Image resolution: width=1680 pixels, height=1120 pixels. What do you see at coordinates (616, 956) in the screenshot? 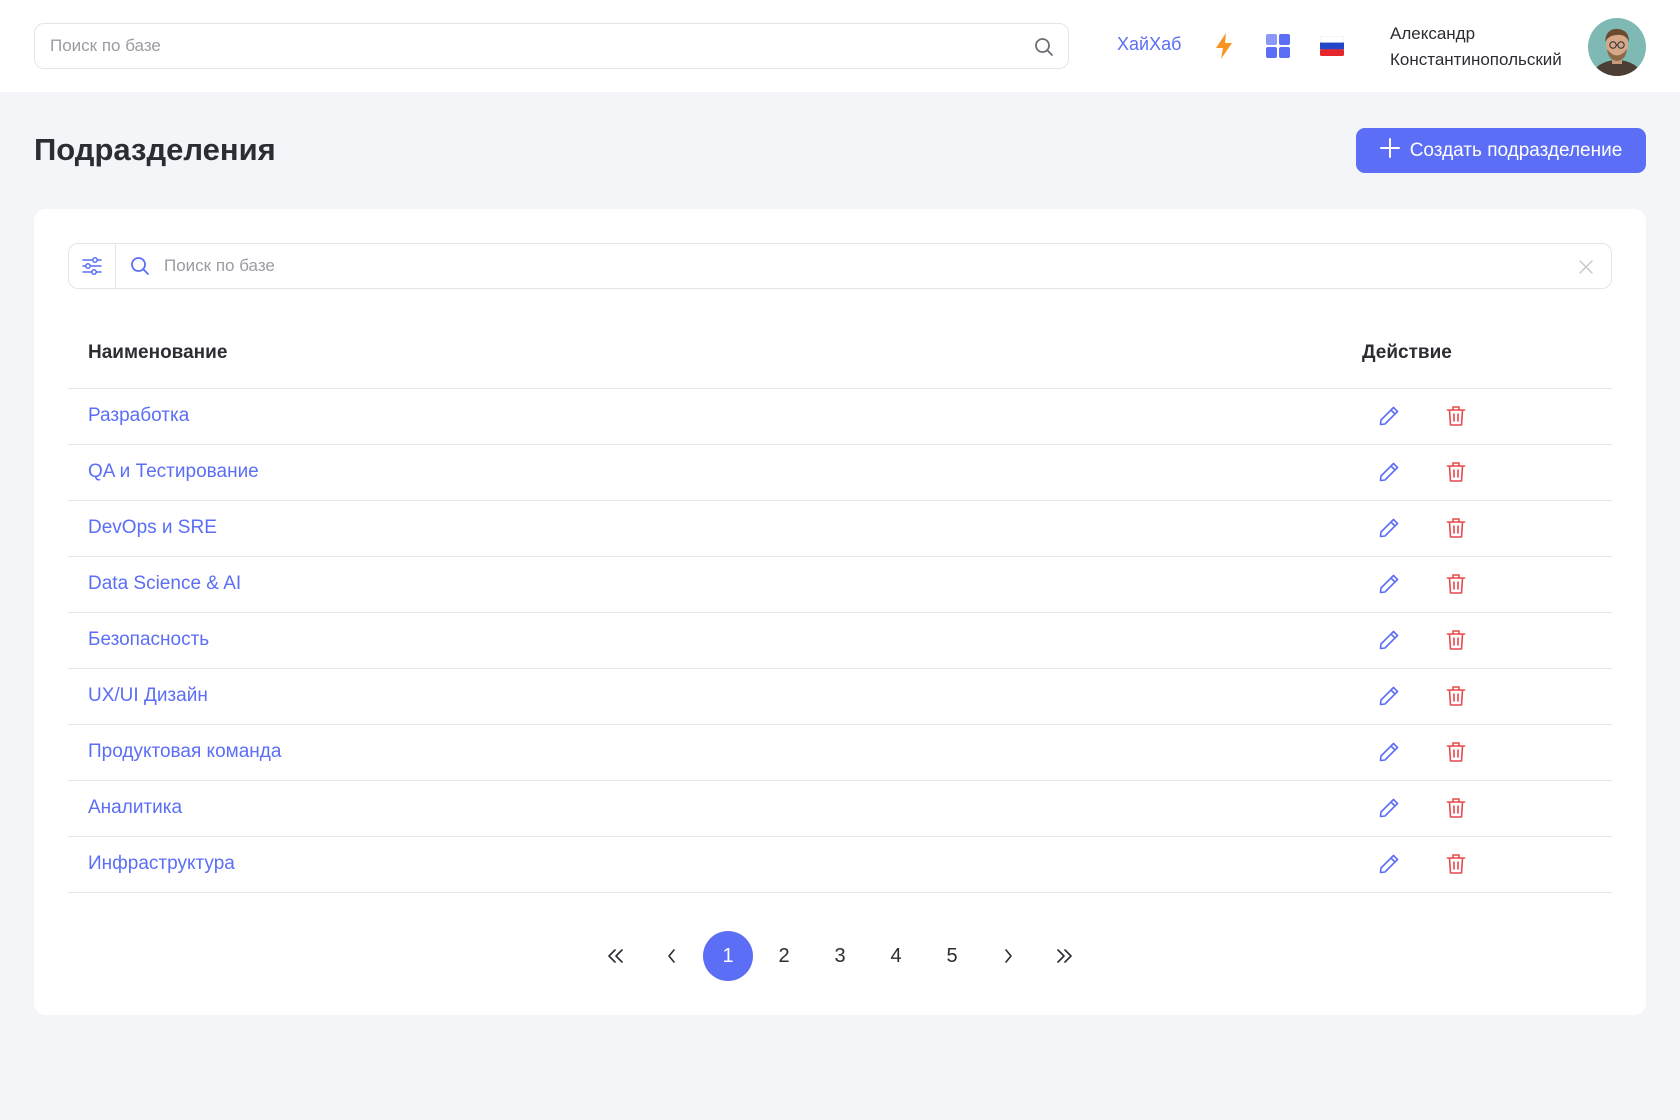
I see `first-page-button` at bounding box center [616, 956].